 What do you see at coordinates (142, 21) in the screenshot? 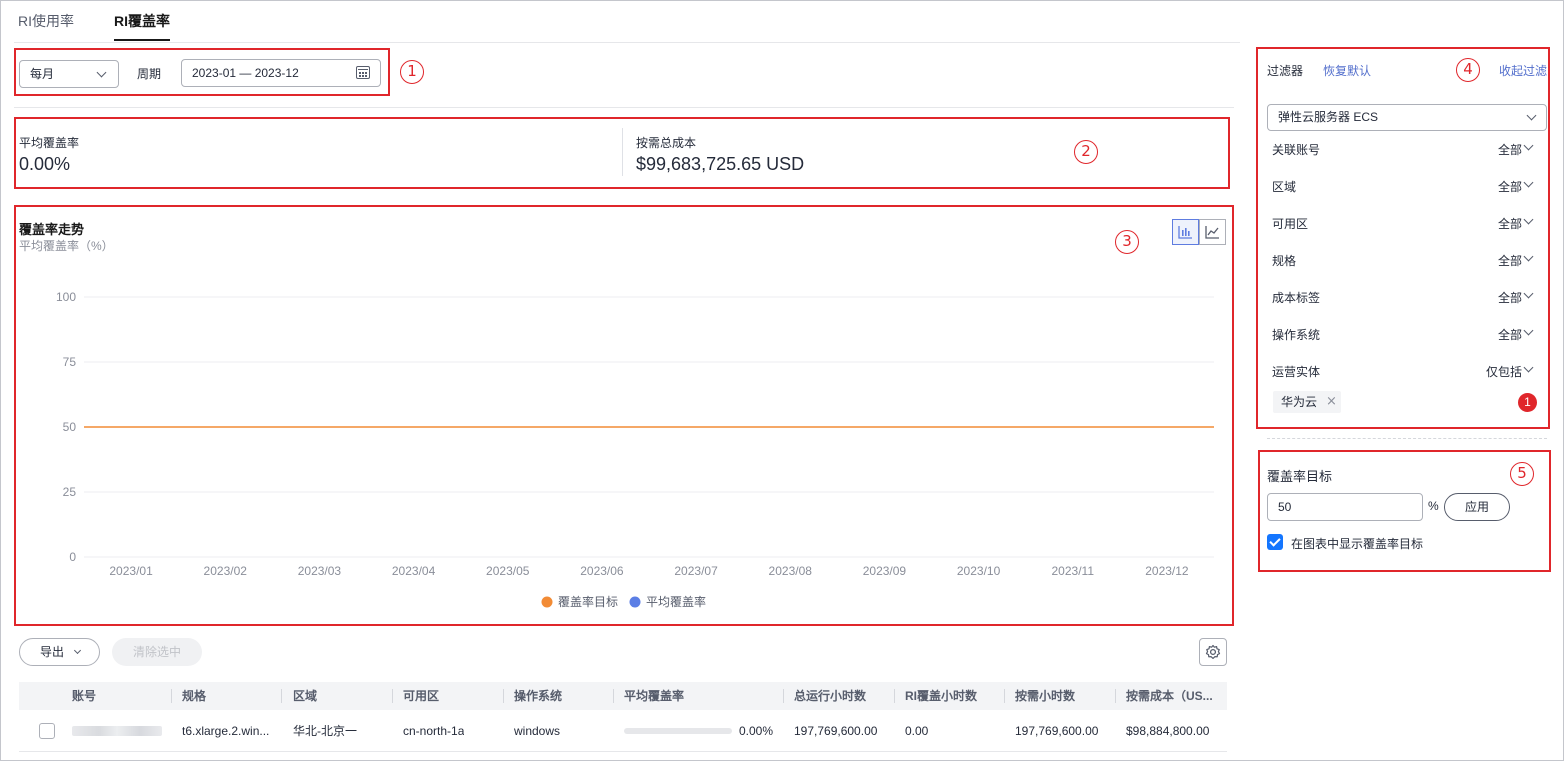
I see `tab-ri-coverage: RI覆盖率` at bounding box center [142, 21].